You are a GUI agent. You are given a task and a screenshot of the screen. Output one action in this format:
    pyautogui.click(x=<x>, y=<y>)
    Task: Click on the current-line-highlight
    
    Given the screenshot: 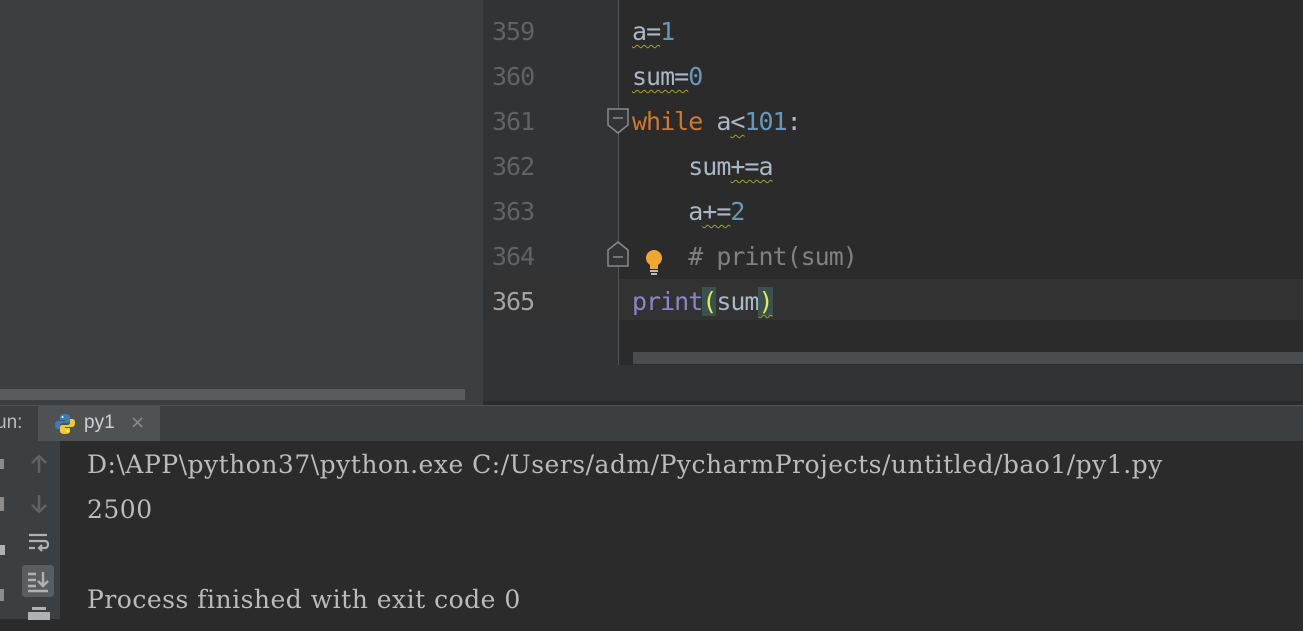 What is the action you would take?
    pyautogui.click(x=893, y=299)
    